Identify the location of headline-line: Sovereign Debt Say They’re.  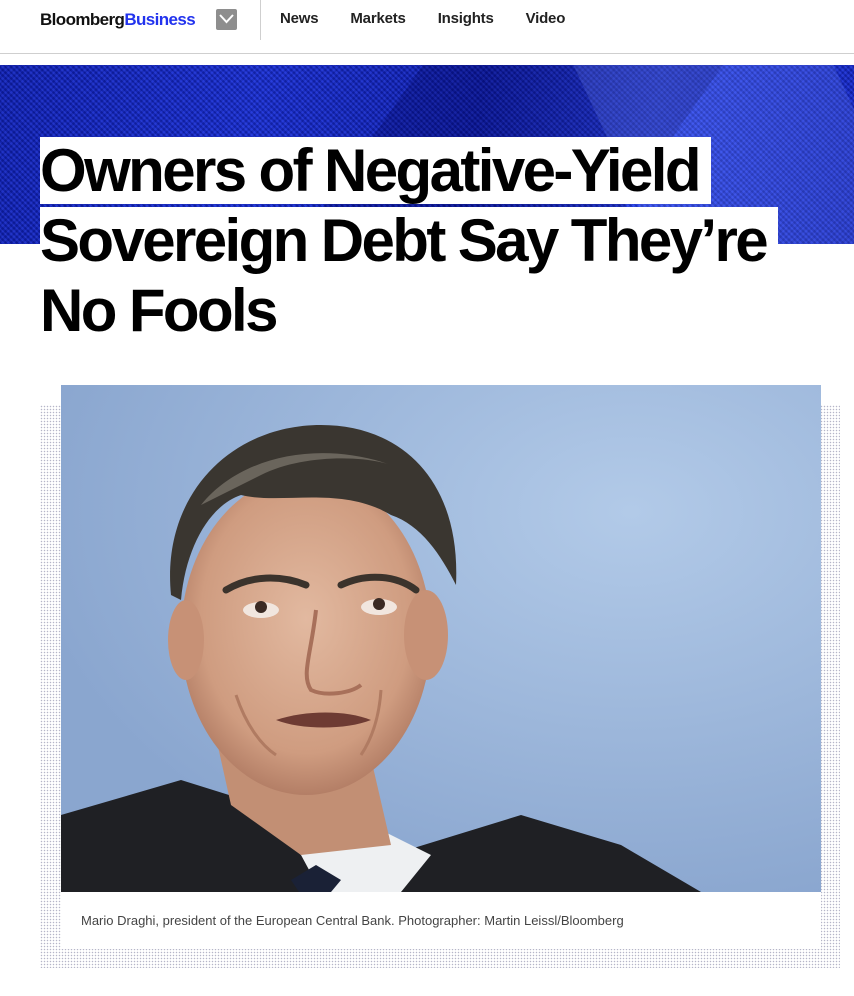
(409, 240).